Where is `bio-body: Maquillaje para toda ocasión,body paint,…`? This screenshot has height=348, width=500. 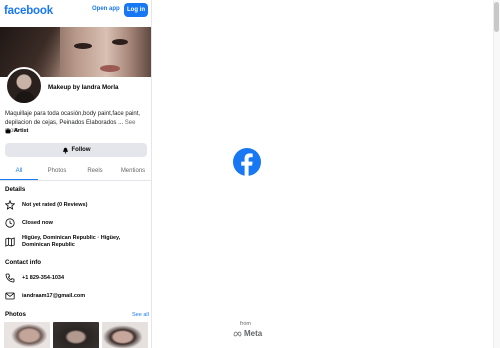 bio-body: Maquillaje para toda ocasión,body paint,… is located at coordinates (73, 118).